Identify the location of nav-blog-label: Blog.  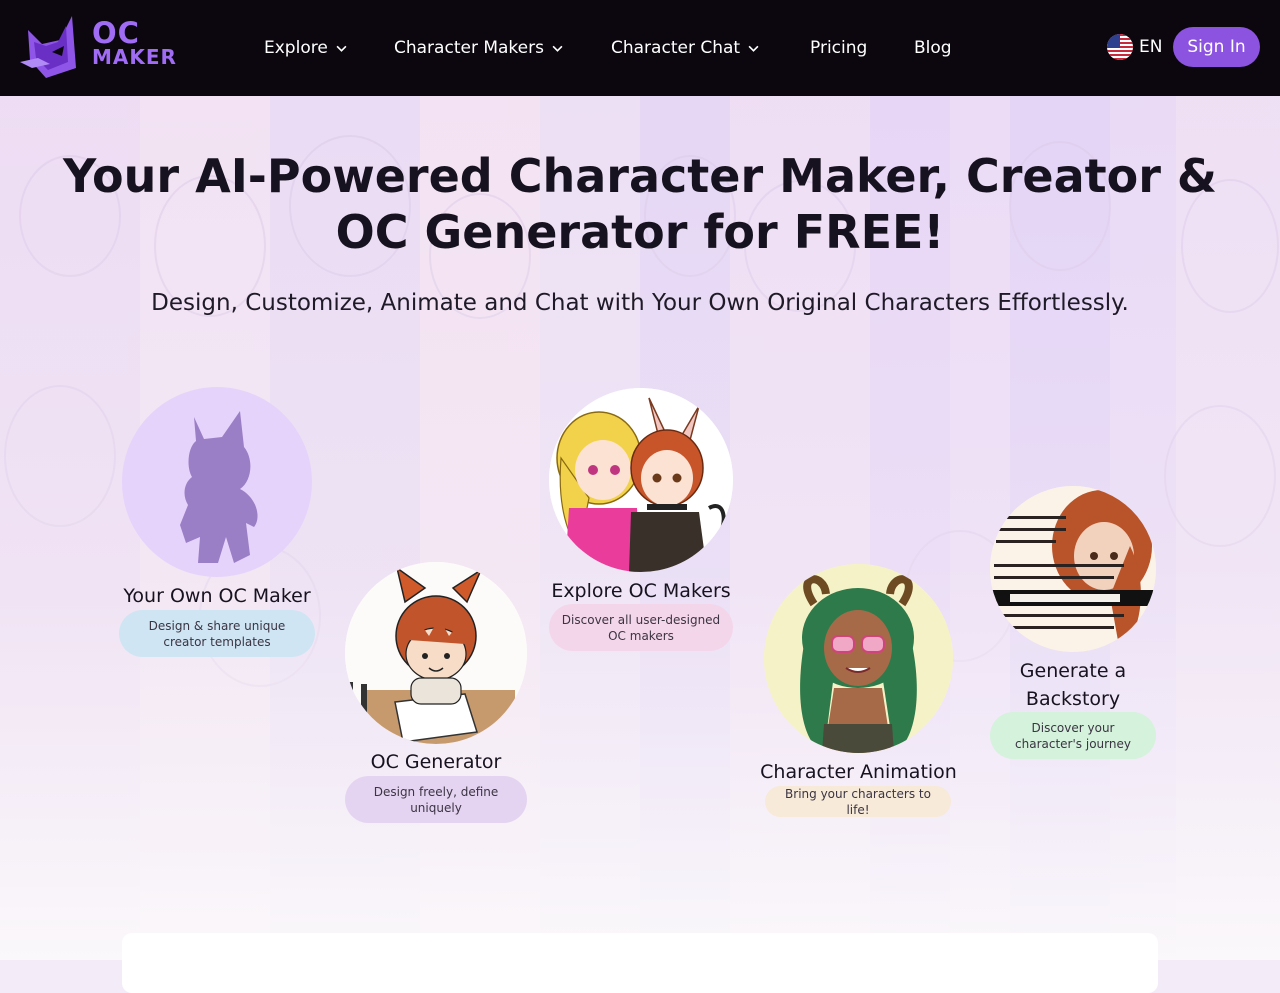
(933, 48).